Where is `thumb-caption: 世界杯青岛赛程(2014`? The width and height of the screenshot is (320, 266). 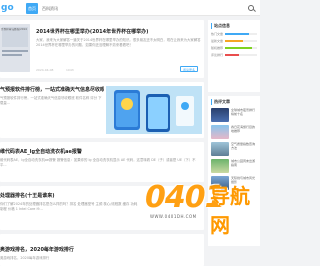
thumb-caption: 世界杯青岛赛程(2014 is located at coordinates (14, 29).